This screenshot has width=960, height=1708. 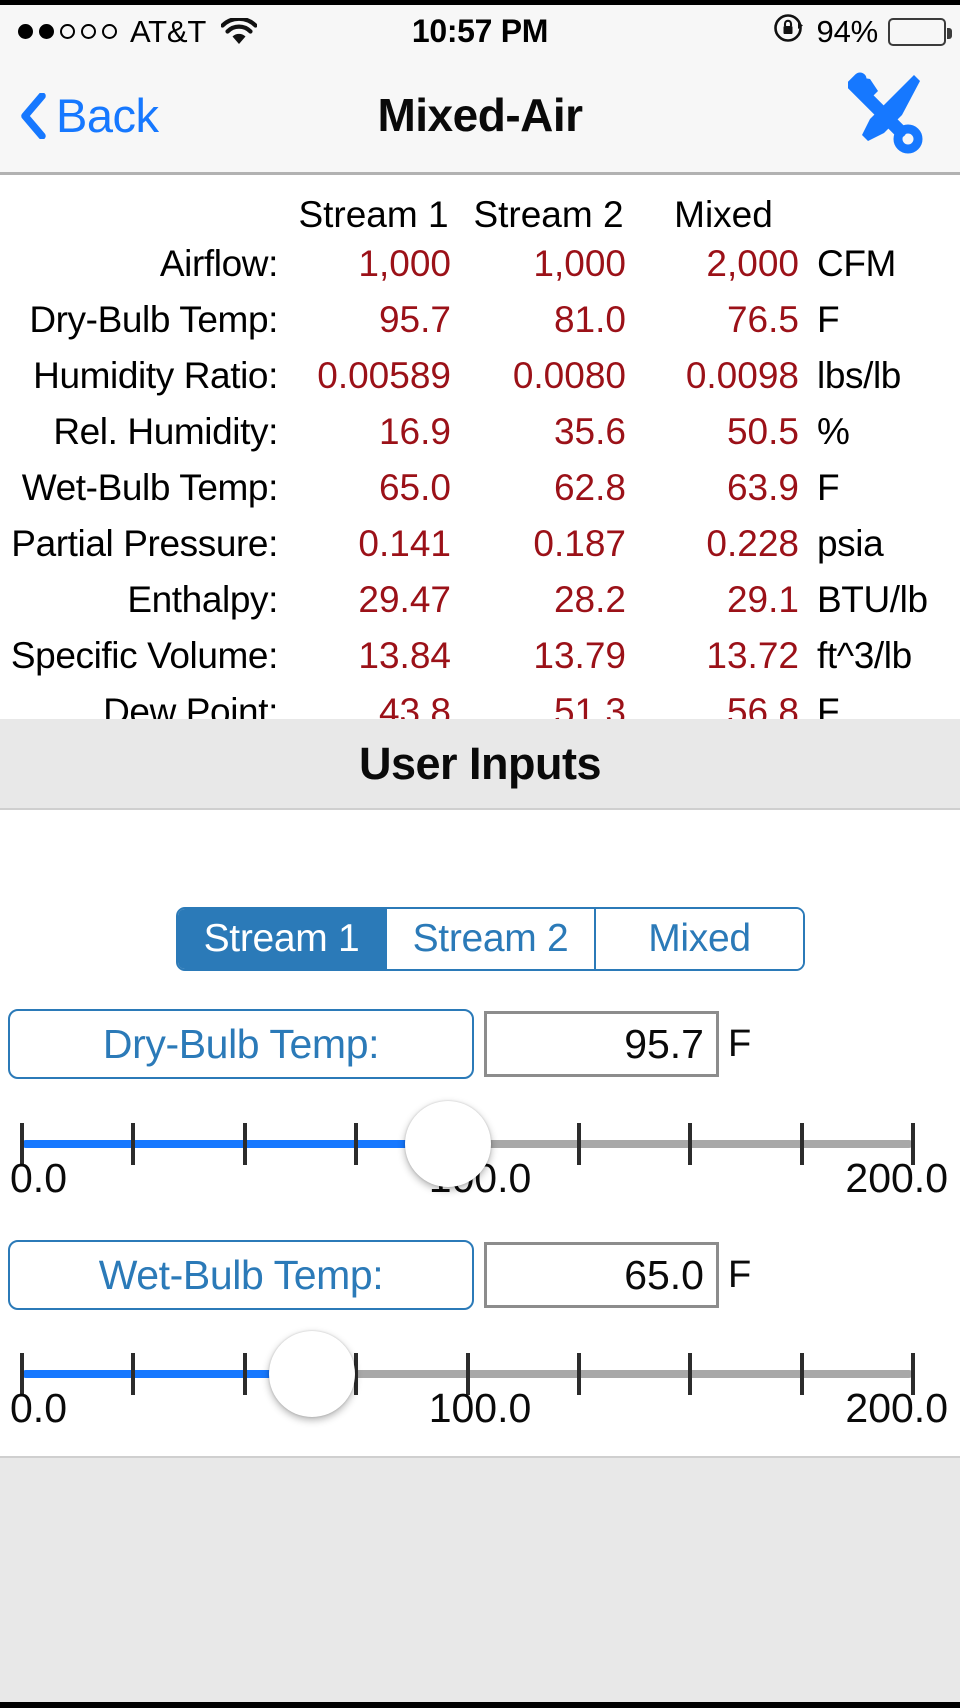 What do you see at coordinates (920, 31) in the screenshot?
I see `battery-icon` at bounding box center [920, 31].